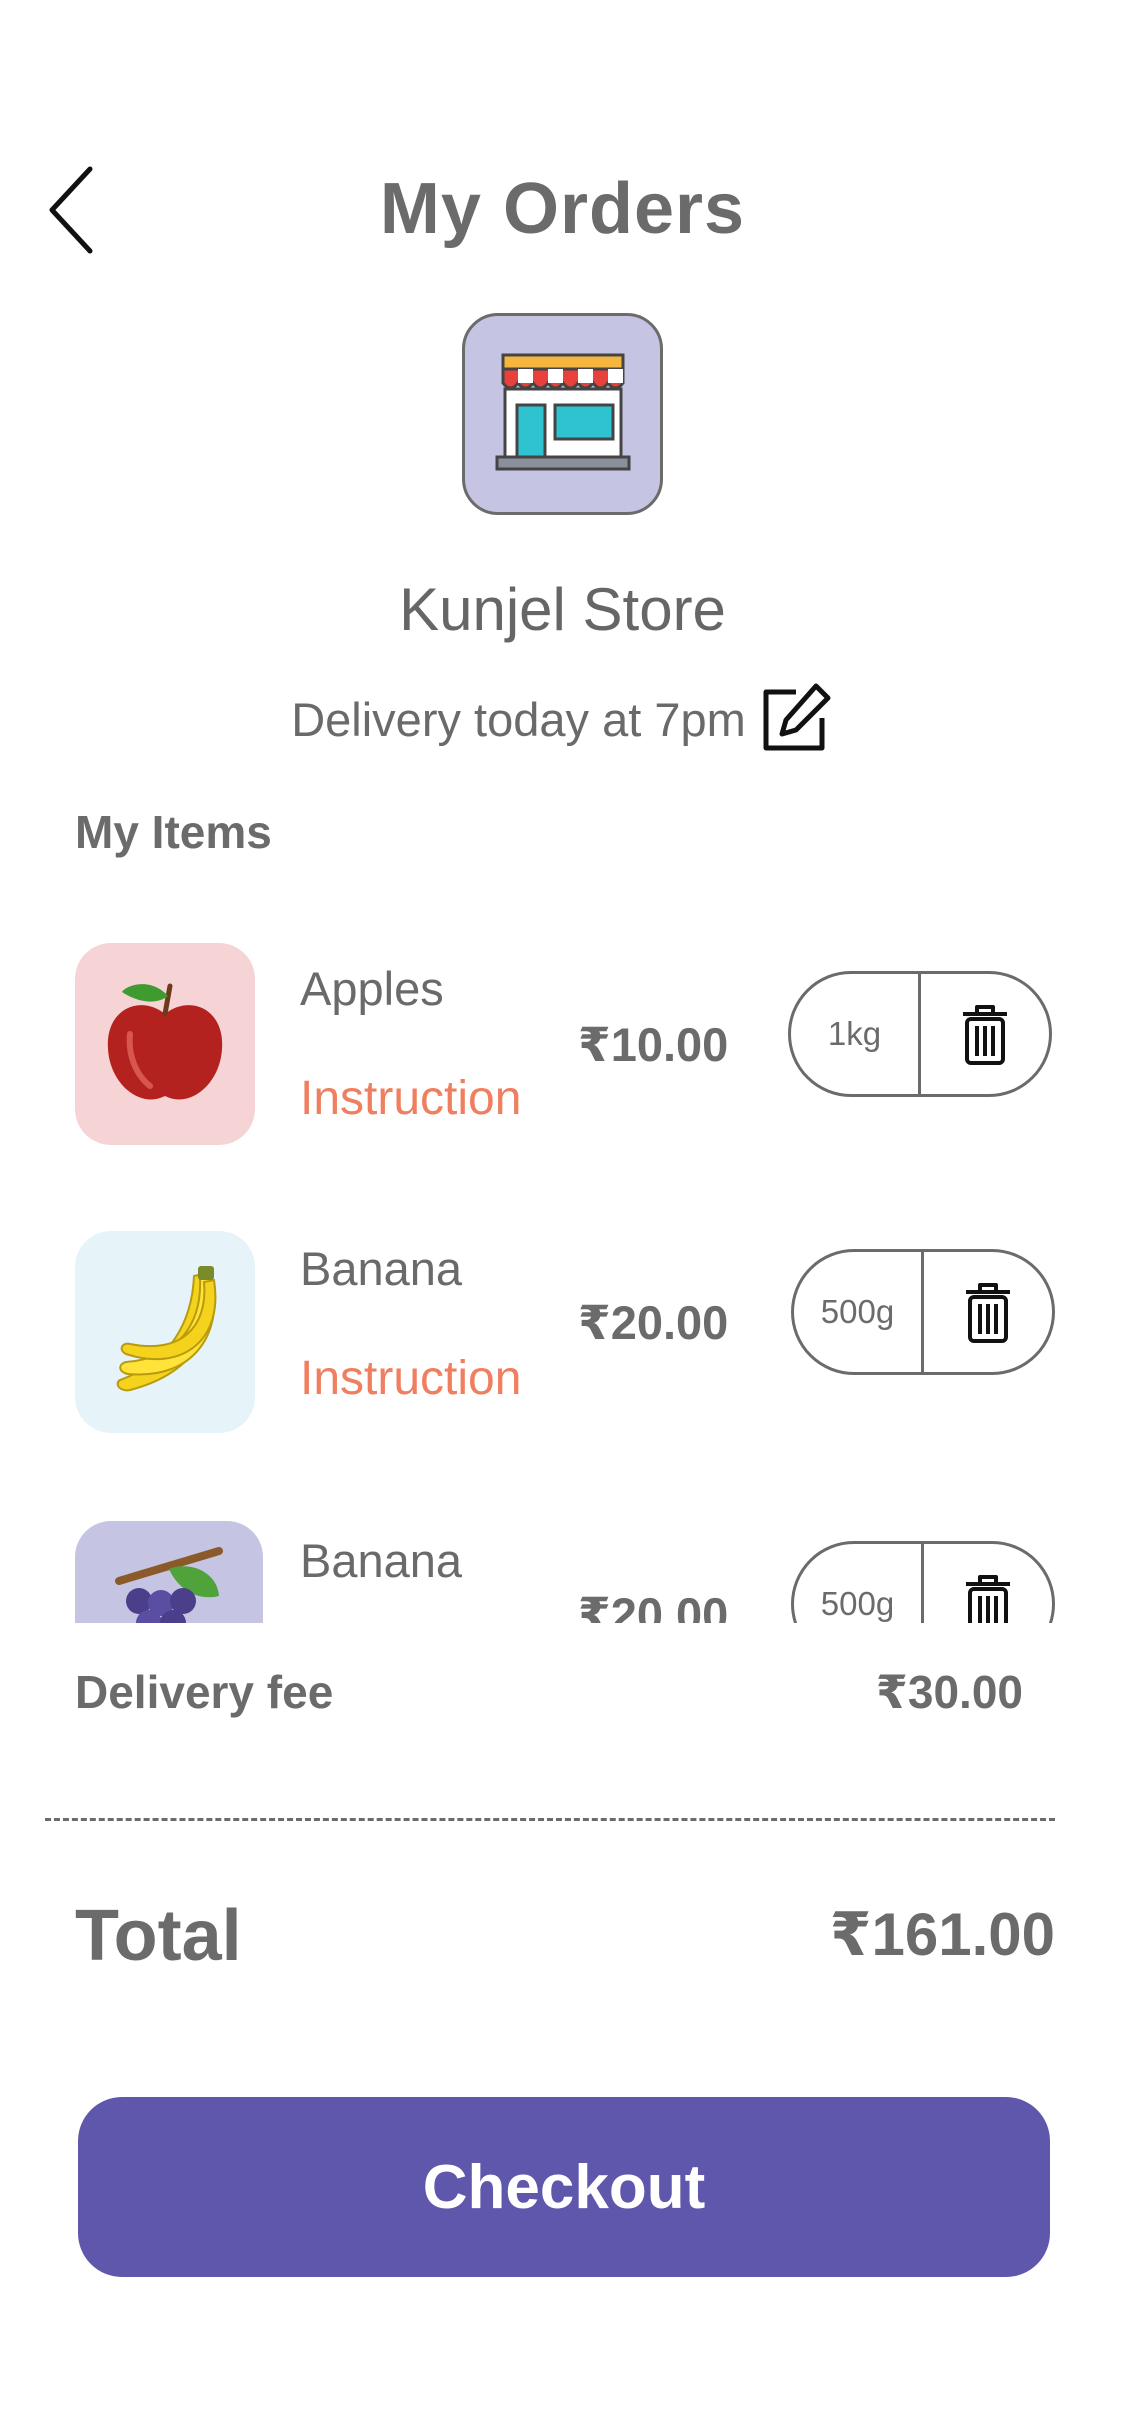 This screenshot has height=2436, width=1125. Describe the element at coordinates (158, 1936) in the screenshot. I see `total-label: Total` at that location.